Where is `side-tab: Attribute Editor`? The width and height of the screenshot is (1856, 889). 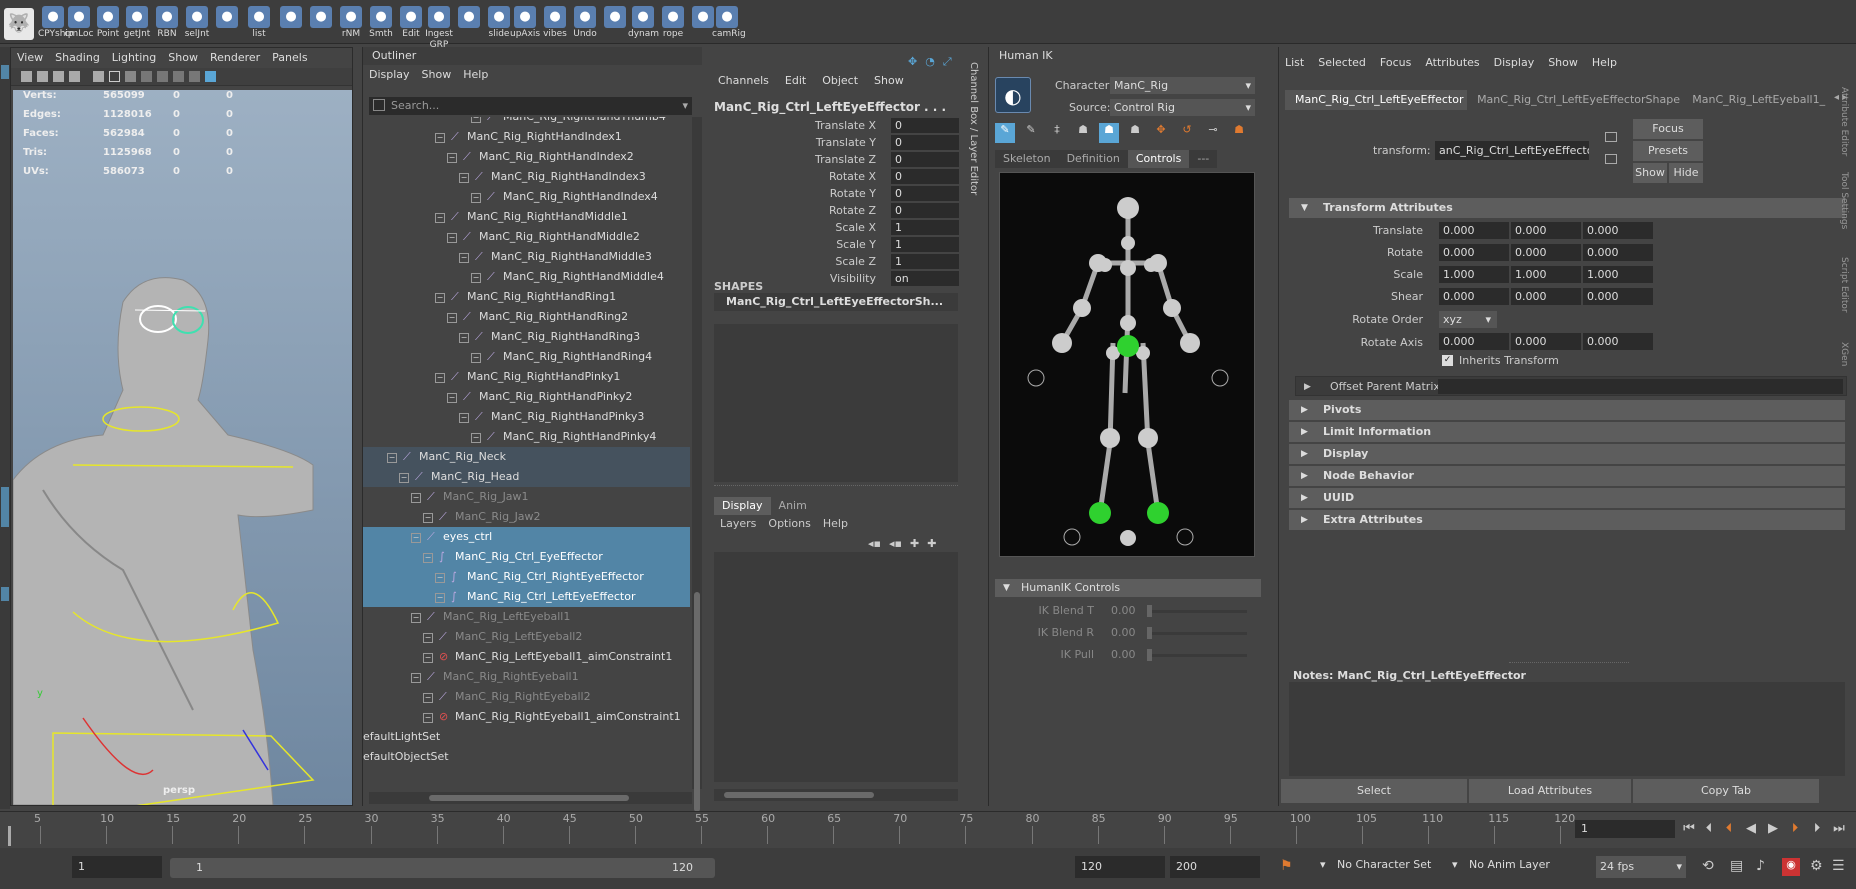
side-tab: Attribute Editor is located at coordinates (1844, 129).